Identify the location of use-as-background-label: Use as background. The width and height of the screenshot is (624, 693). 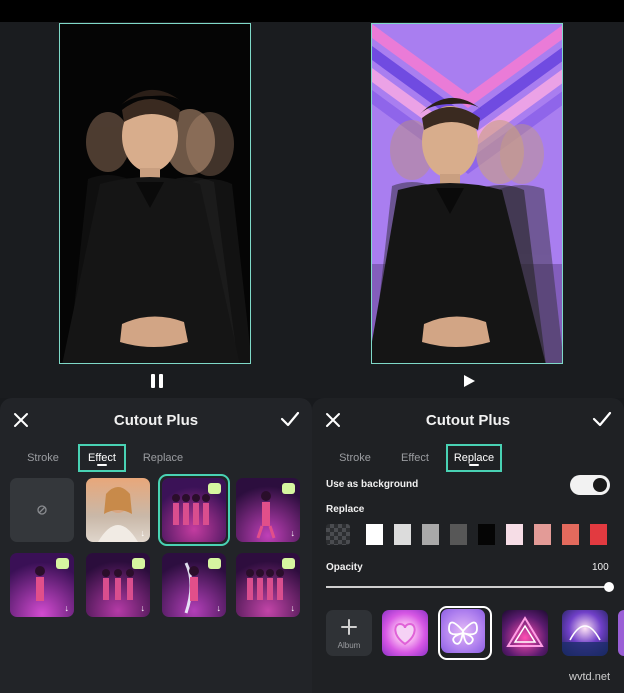
(372, 484).